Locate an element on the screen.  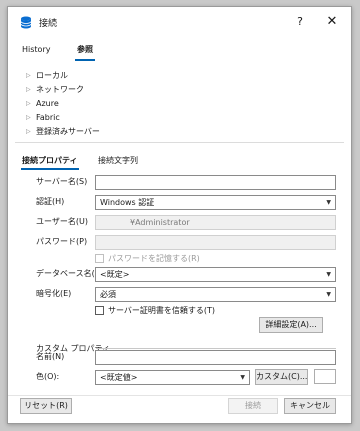
auth-label: 認証(H) is located at coordinates (50, 201).